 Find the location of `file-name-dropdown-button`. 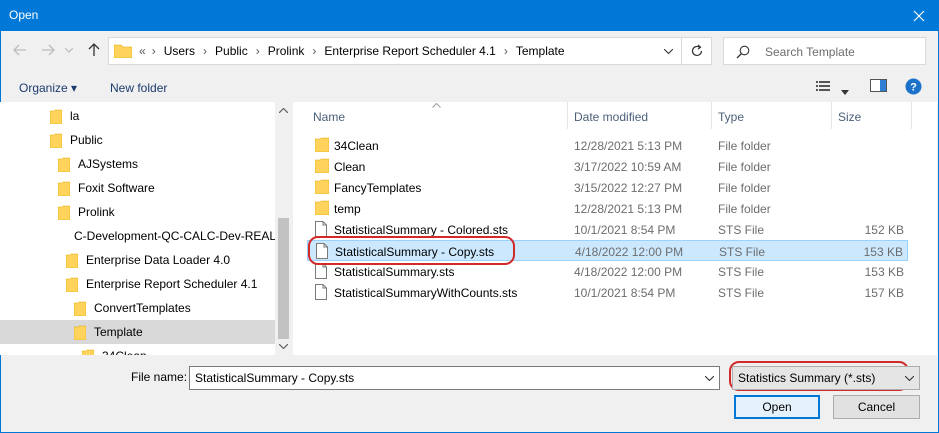

file-name-dropdown-button is located at coordinates (709, 378).